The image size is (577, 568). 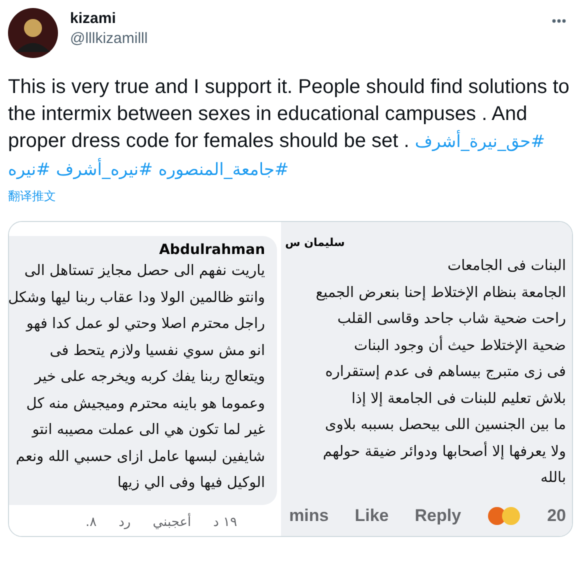 What do you see at coordinates (109, 38) in the screenshot?
I see `author-handle: @lllkizamilll` at bounding box center [109, 38].